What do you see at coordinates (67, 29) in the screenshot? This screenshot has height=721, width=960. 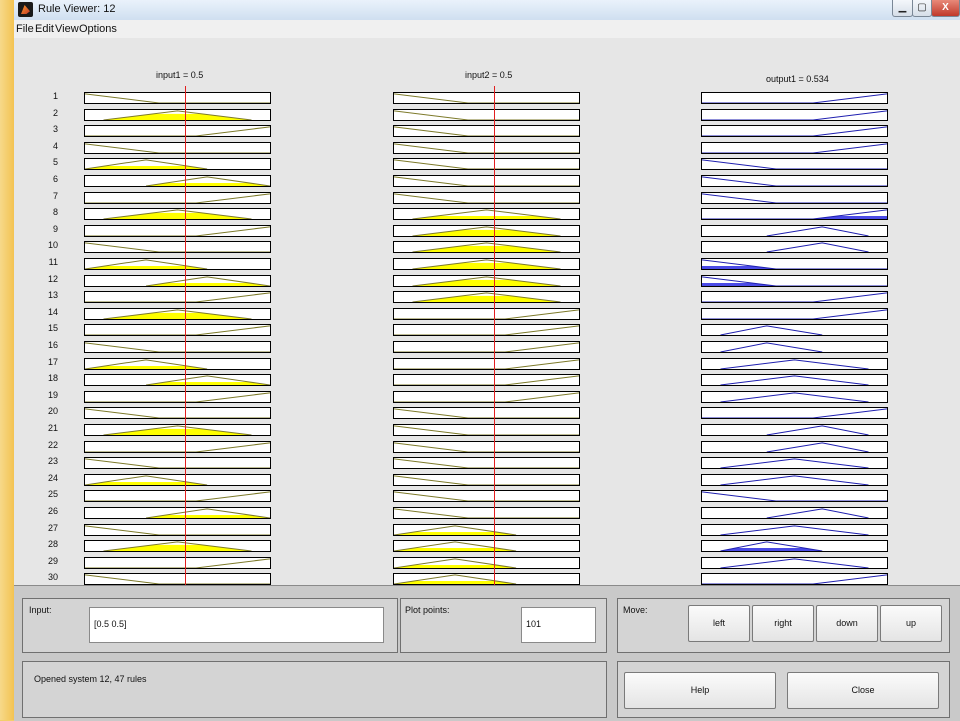 I see `menu-view: View` at bounding box center [67, 29].